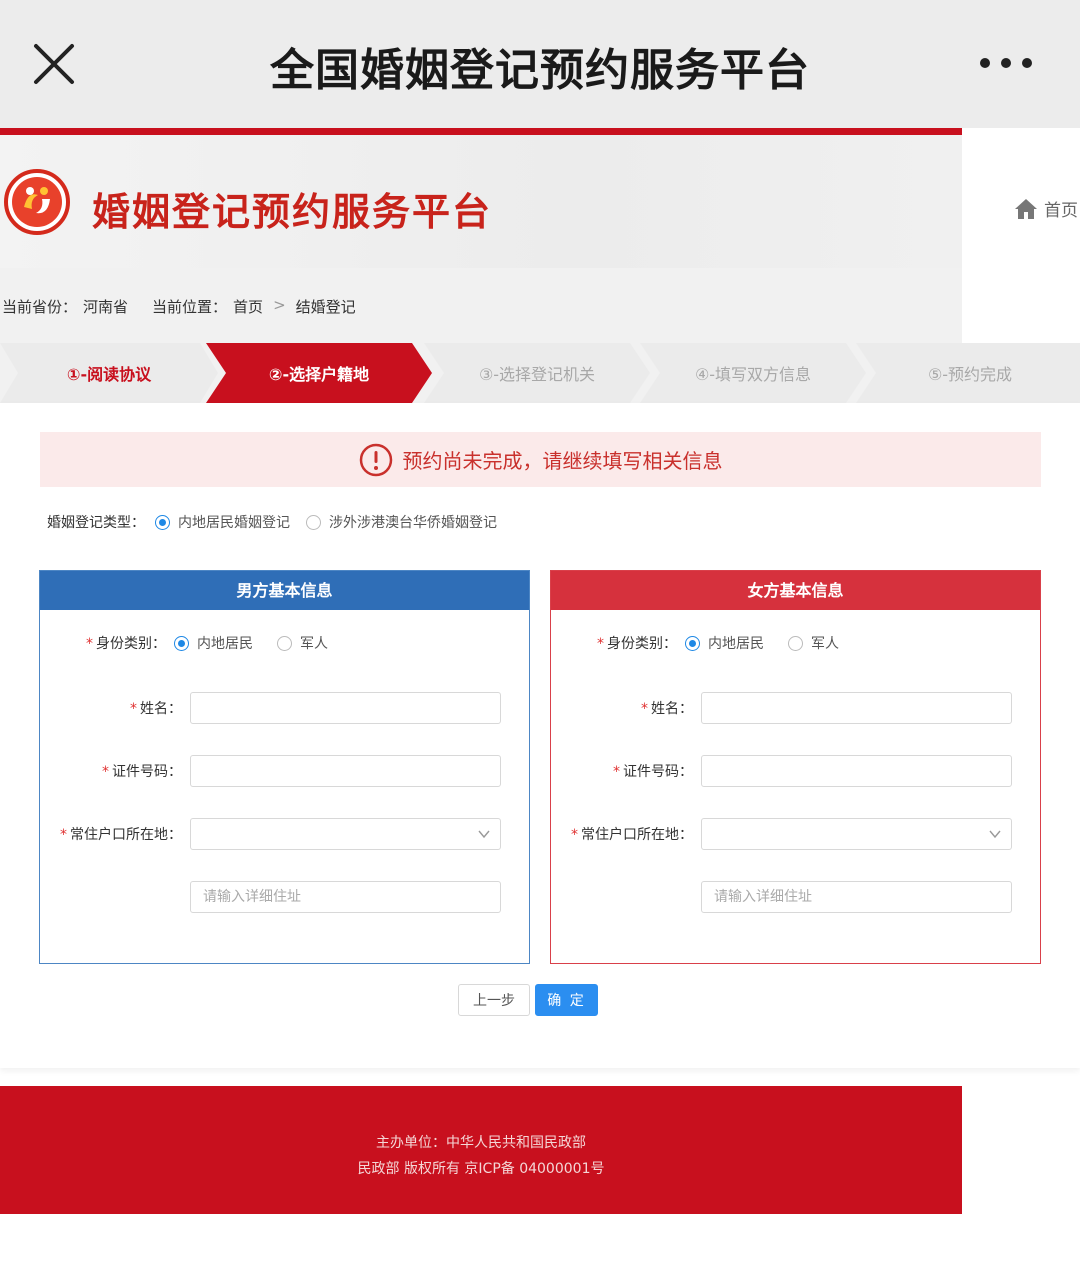 The width and height of the screenshot is (1080, 1268). What do you see at coordinates (795, 590) in the screenshot?
I see `female-panel-title: 女方基本信息` at bounding box center [795, 590].